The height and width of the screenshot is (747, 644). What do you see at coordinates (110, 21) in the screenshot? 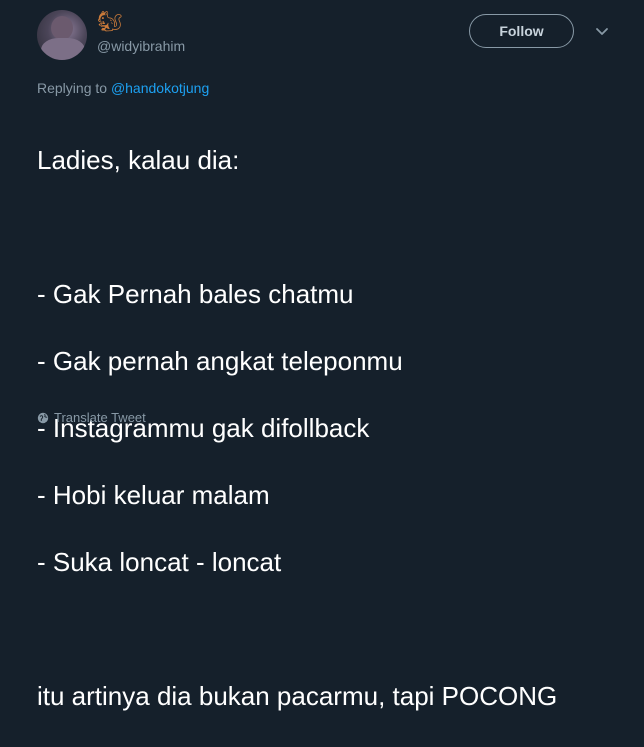
I see `squirrel-emoji-icon: 🐿` at bounding box center [110, 21].